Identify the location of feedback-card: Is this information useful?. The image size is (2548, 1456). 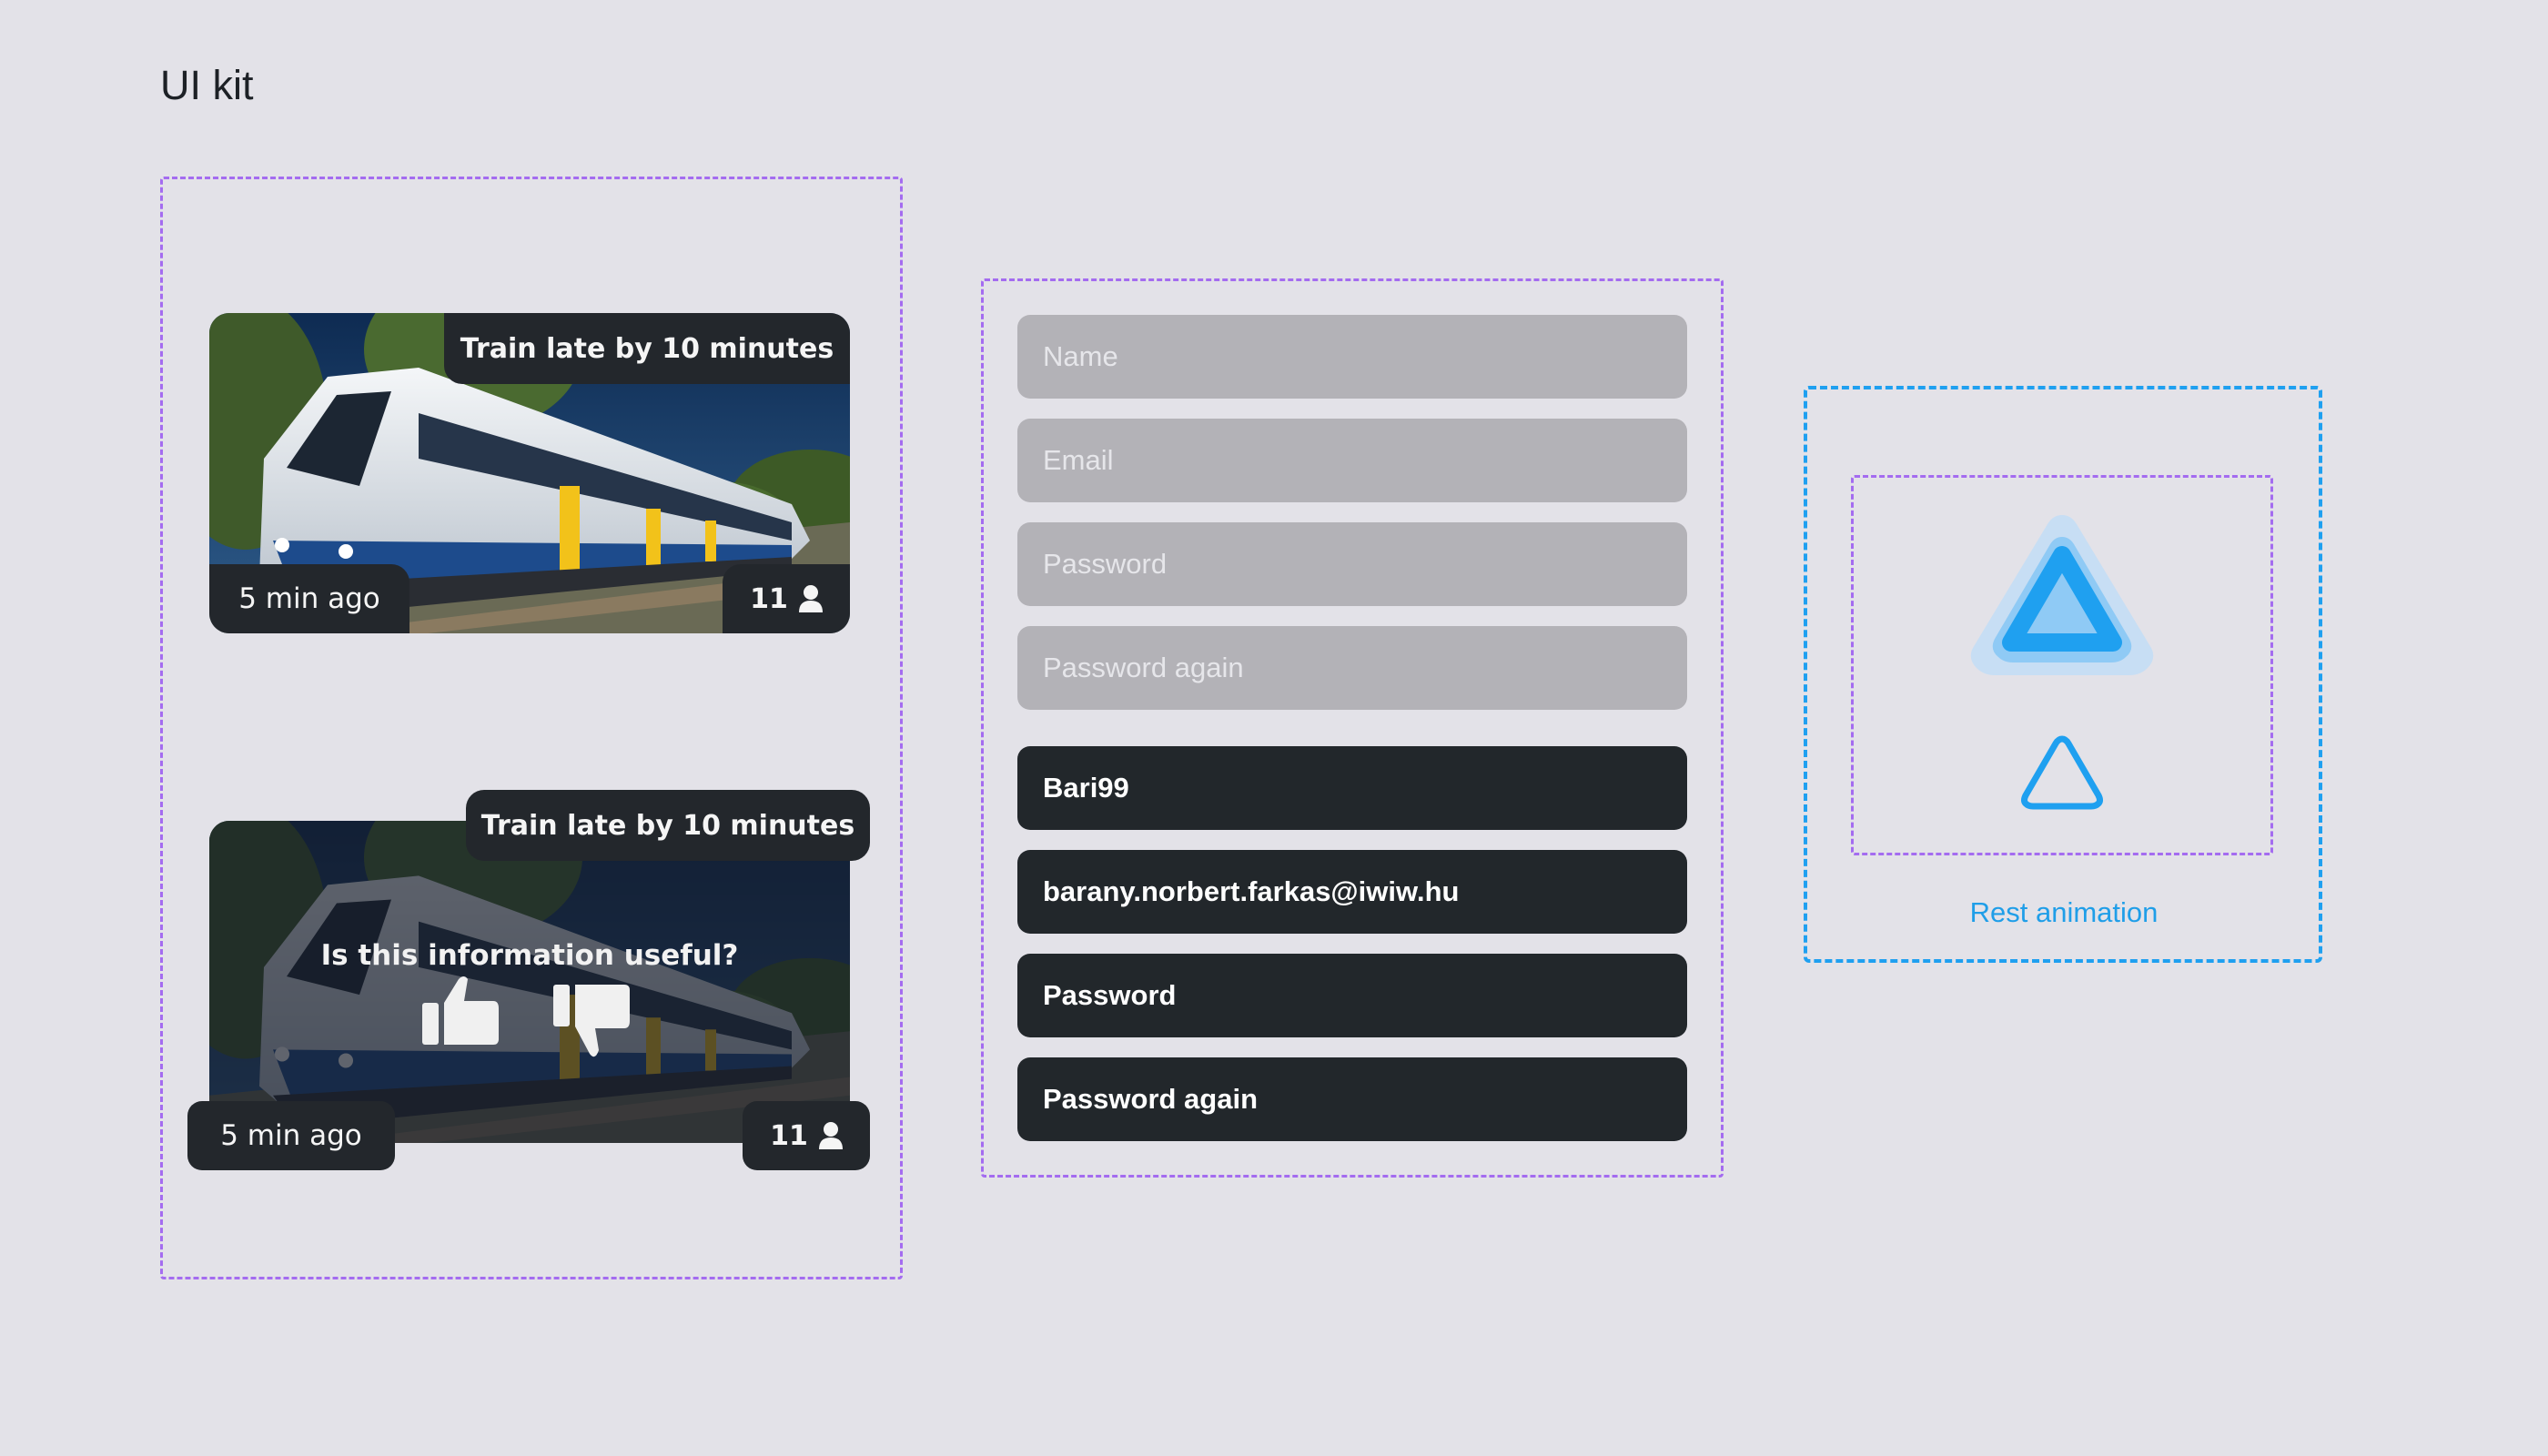
(530, 982).